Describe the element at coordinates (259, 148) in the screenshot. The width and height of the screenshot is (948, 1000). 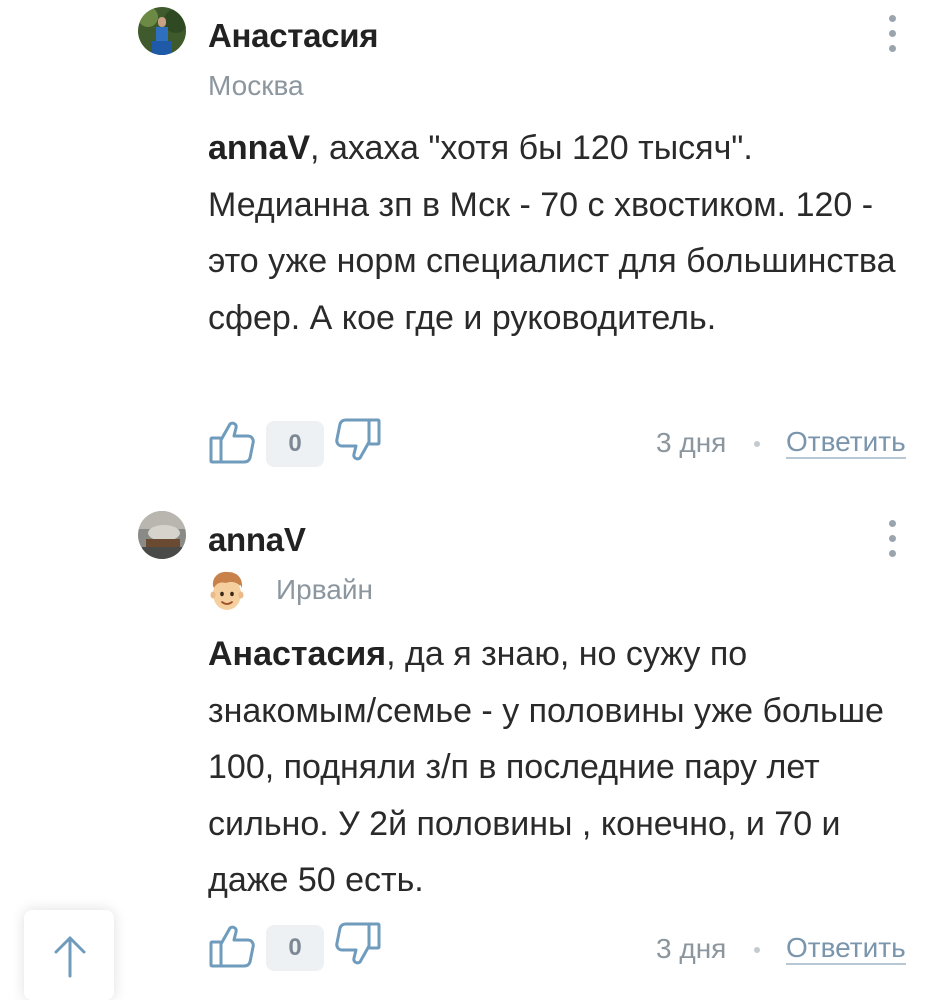
I see `comment-mention: annaV` at that location.